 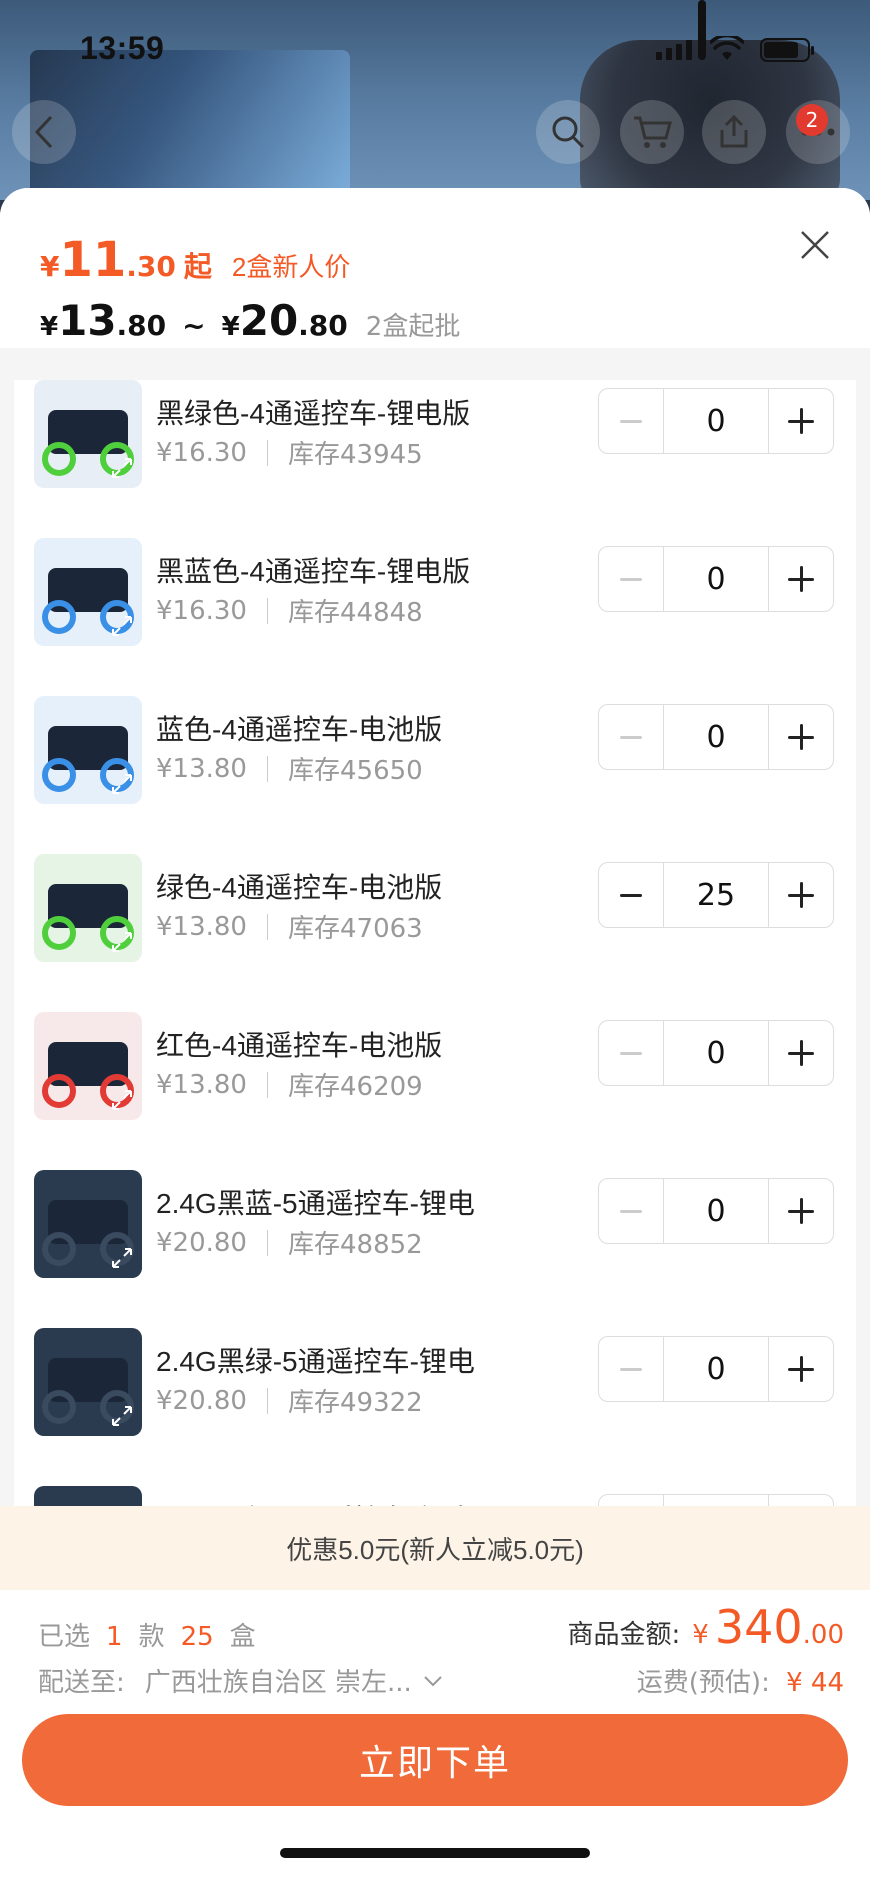 What do you see at coordinates (435, 48) in the screenshot?
I see `status-bar: 13:59` at bounding box center [435, 48].